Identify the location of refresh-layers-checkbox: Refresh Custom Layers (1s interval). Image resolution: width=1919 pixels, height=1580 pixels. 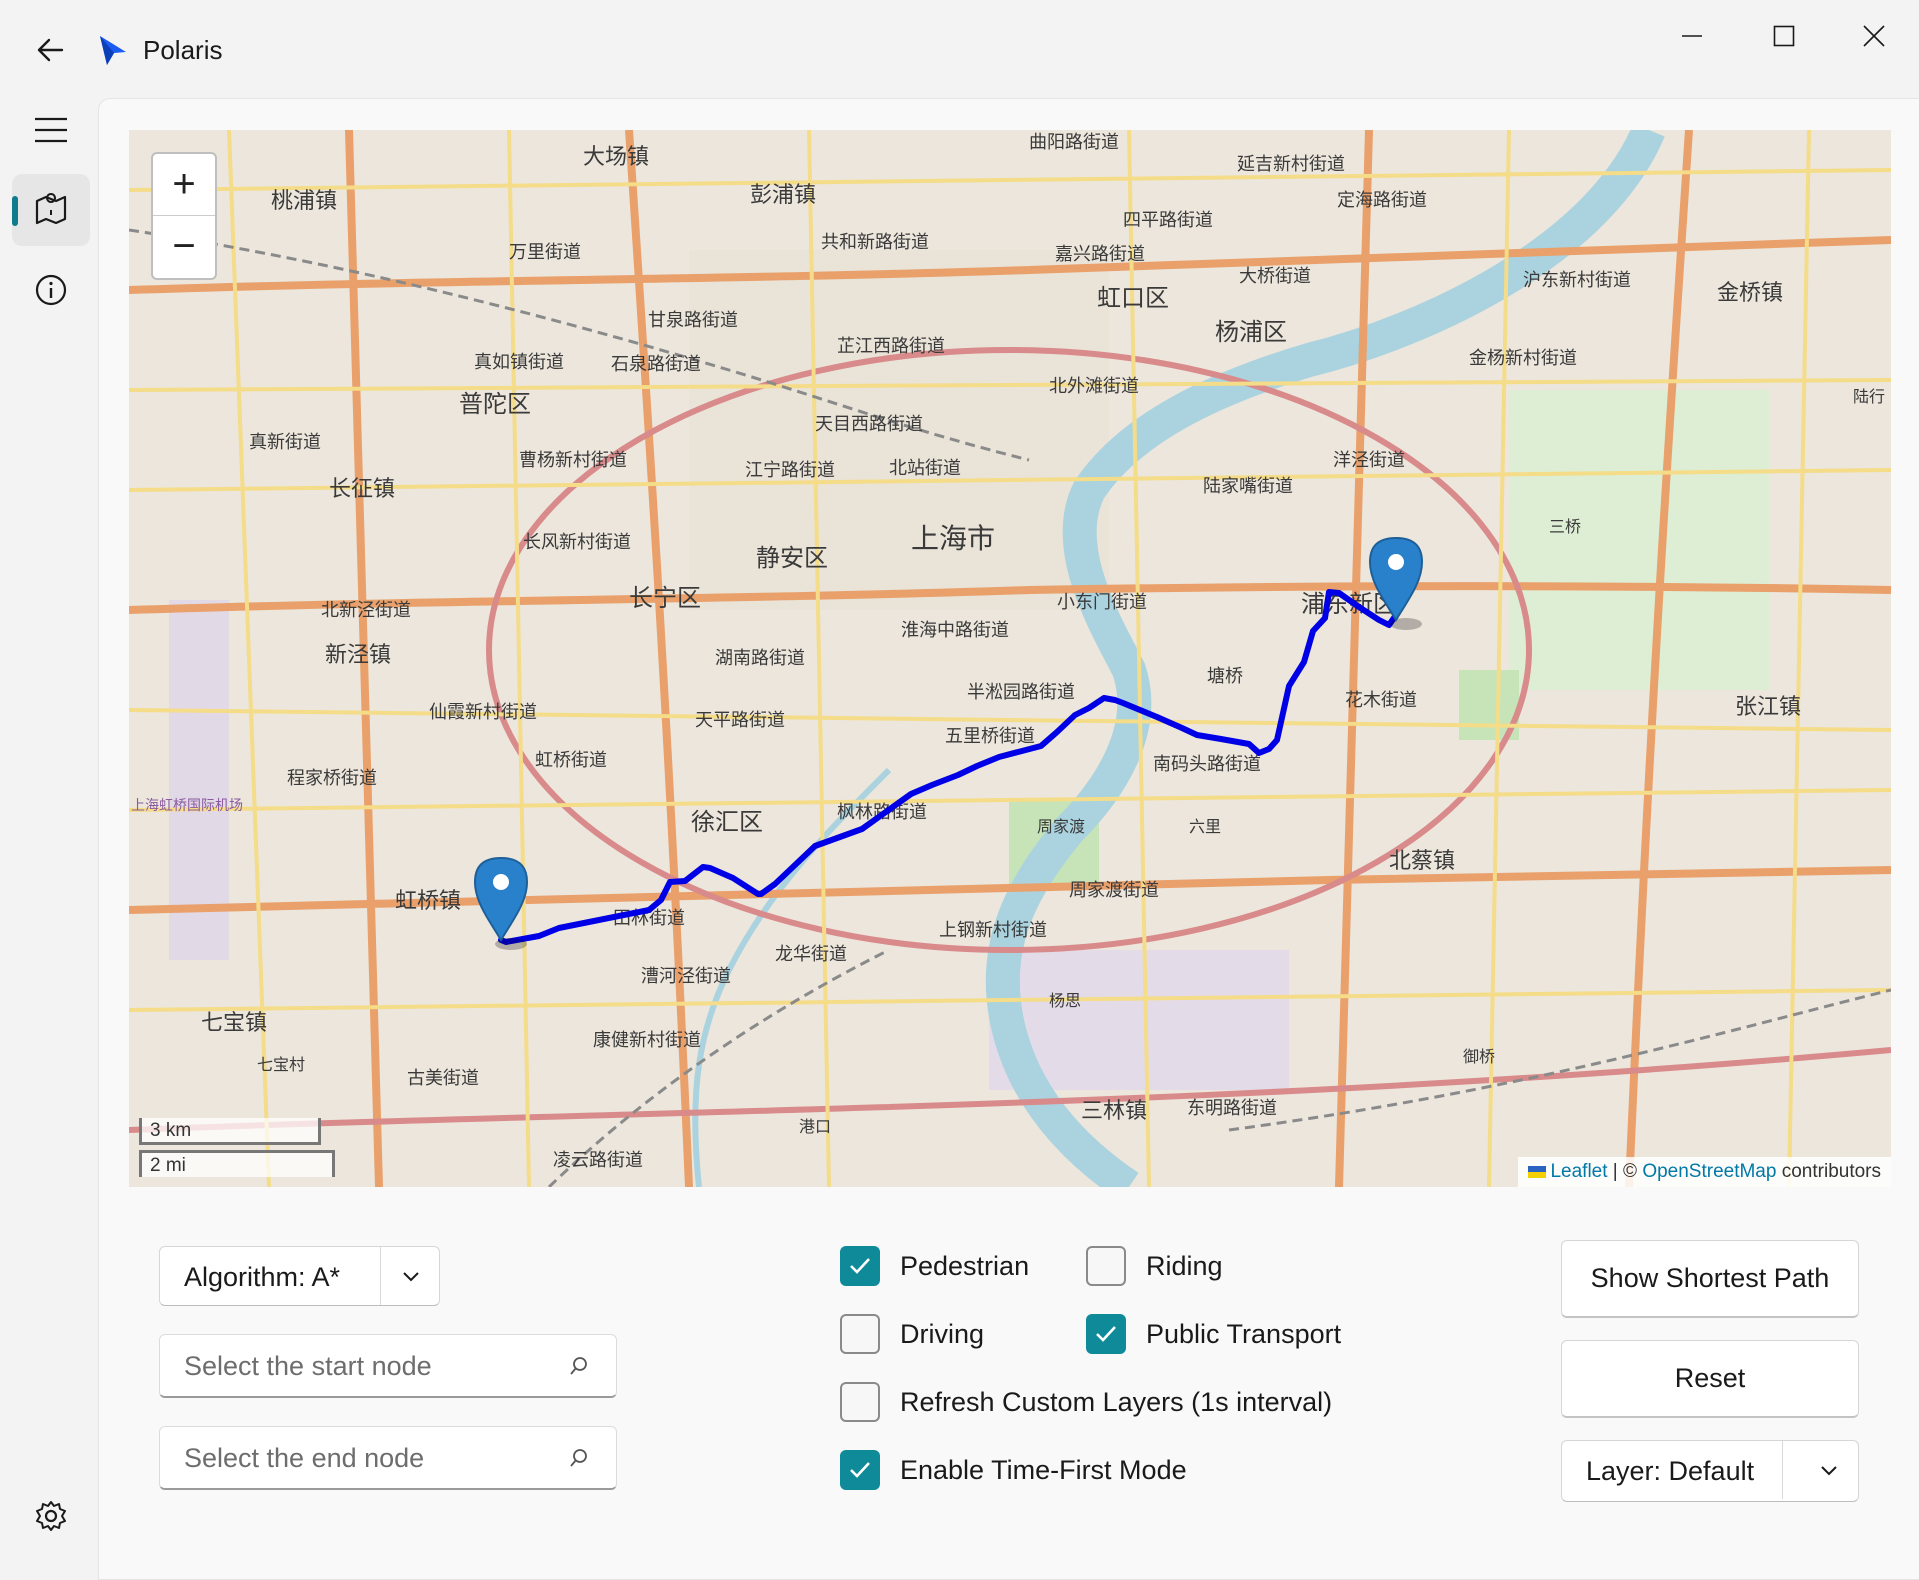
(1086, 1402).